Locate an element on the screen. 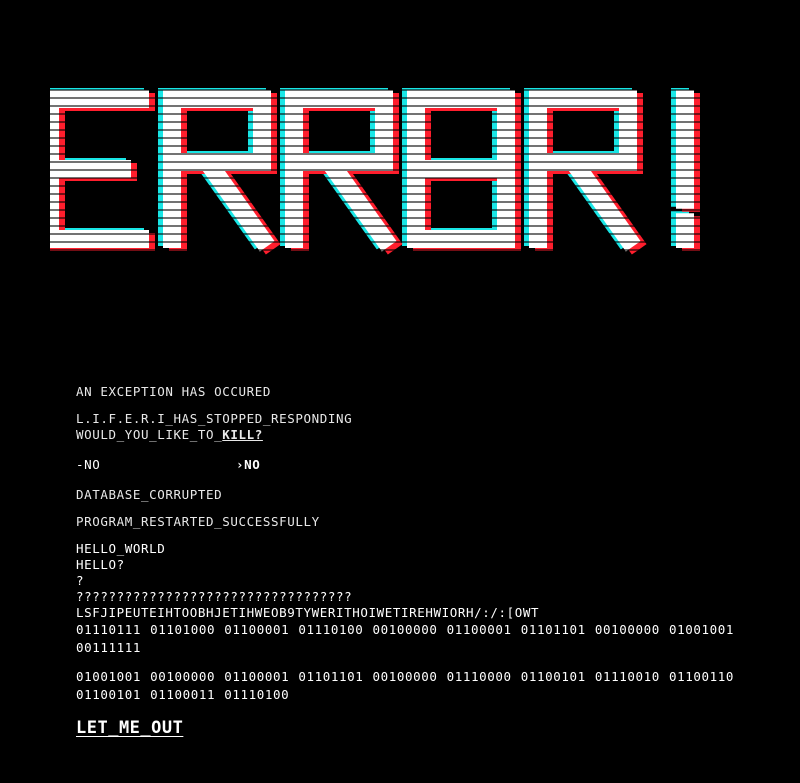 Image resolution: width=800 pixels, height=783 pixels. question-line: ? is located at coordinates (80, 580).